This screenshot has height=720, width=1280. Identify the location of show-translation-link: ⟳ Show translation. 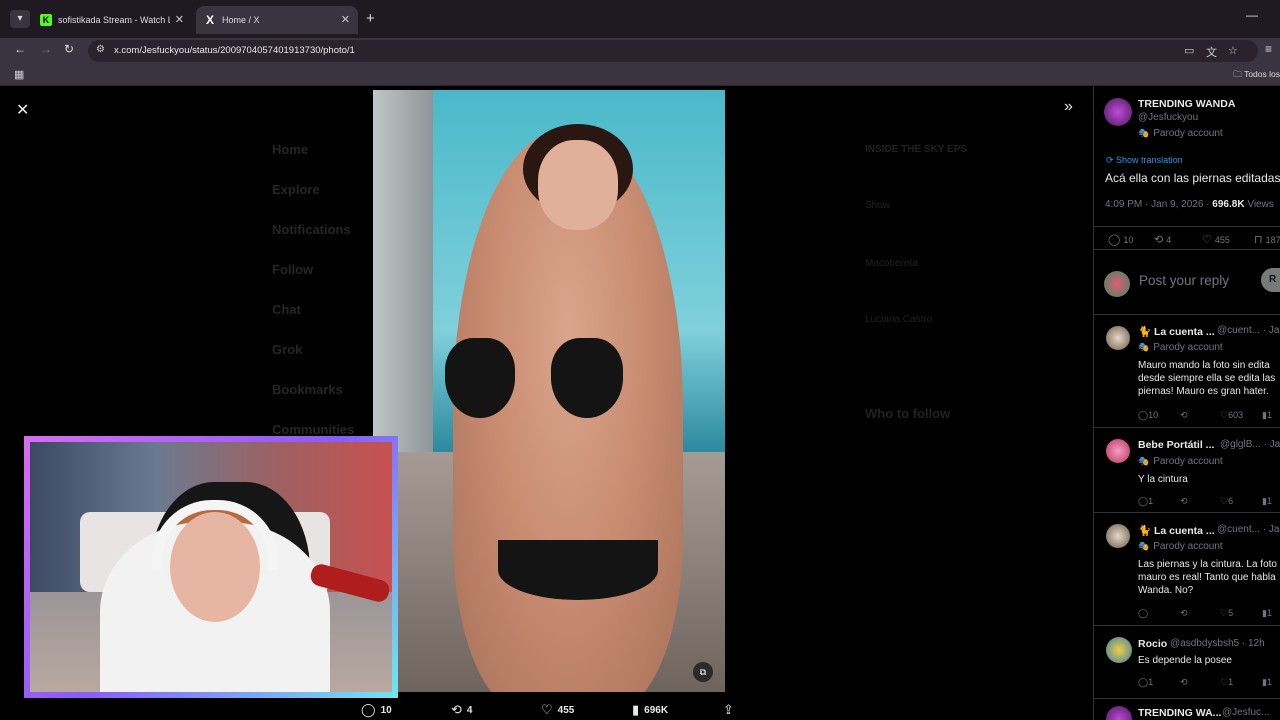
(1144, 160).